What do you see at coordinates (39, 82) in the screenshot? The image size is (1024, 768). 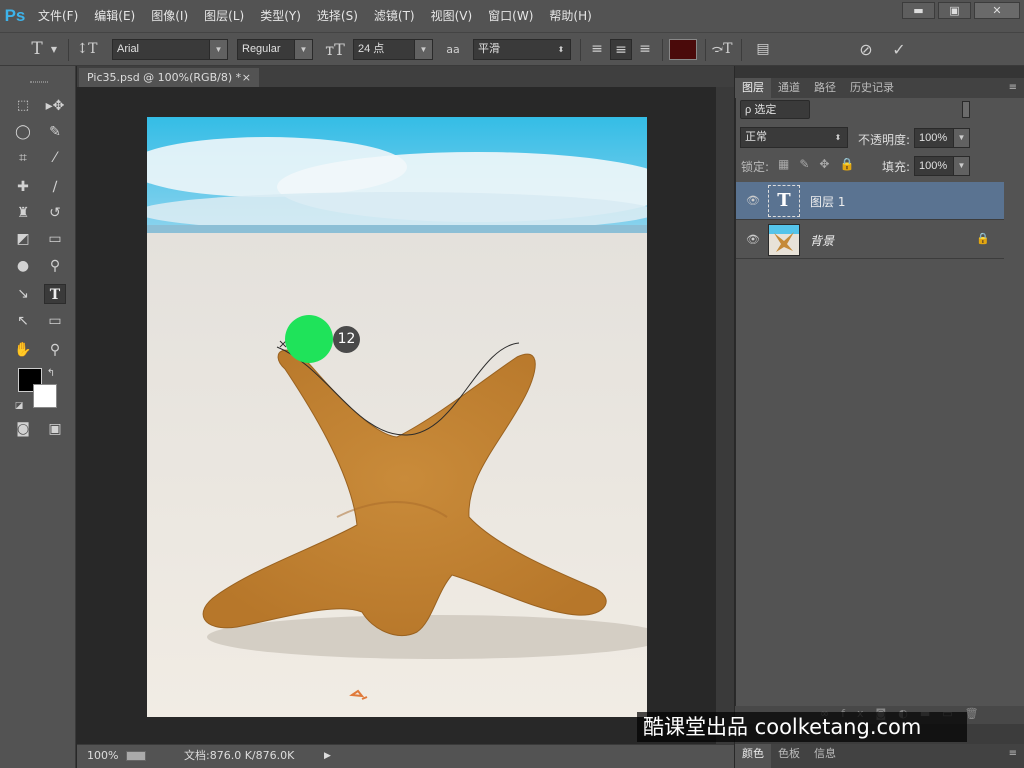 I see `toolbar-grip` at bounding box center [39, 82].